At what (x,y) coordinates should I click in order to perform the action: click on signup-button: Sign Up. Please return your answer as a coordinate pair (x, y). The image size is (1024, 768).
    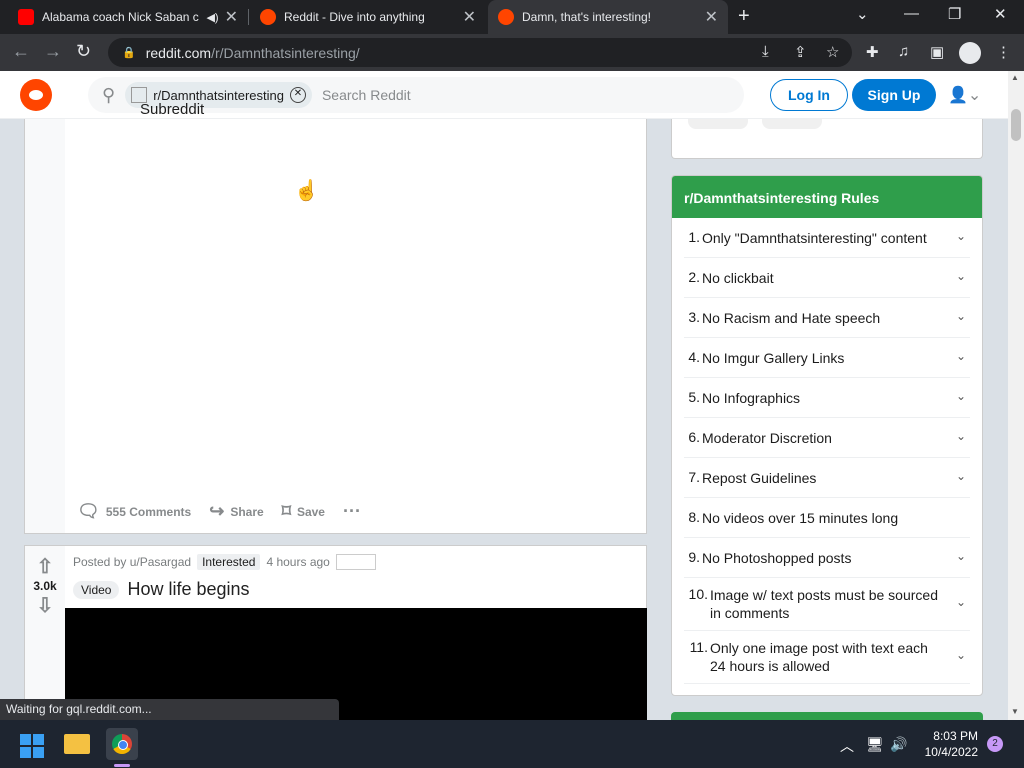
    Looking at the image, I should click on (894, 95).